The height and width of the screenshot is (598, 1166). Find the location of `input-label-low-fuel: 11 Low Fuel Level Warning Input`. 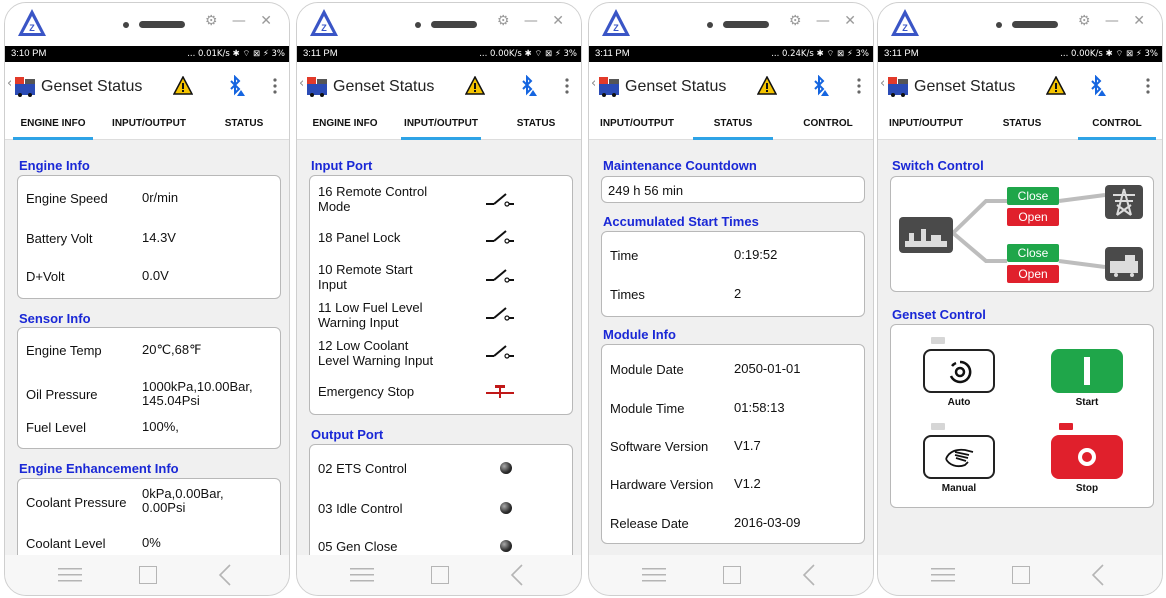

input-label-low-fuel: 11 Low Fuel Level Warning Input is located at coordinates (370, 315).